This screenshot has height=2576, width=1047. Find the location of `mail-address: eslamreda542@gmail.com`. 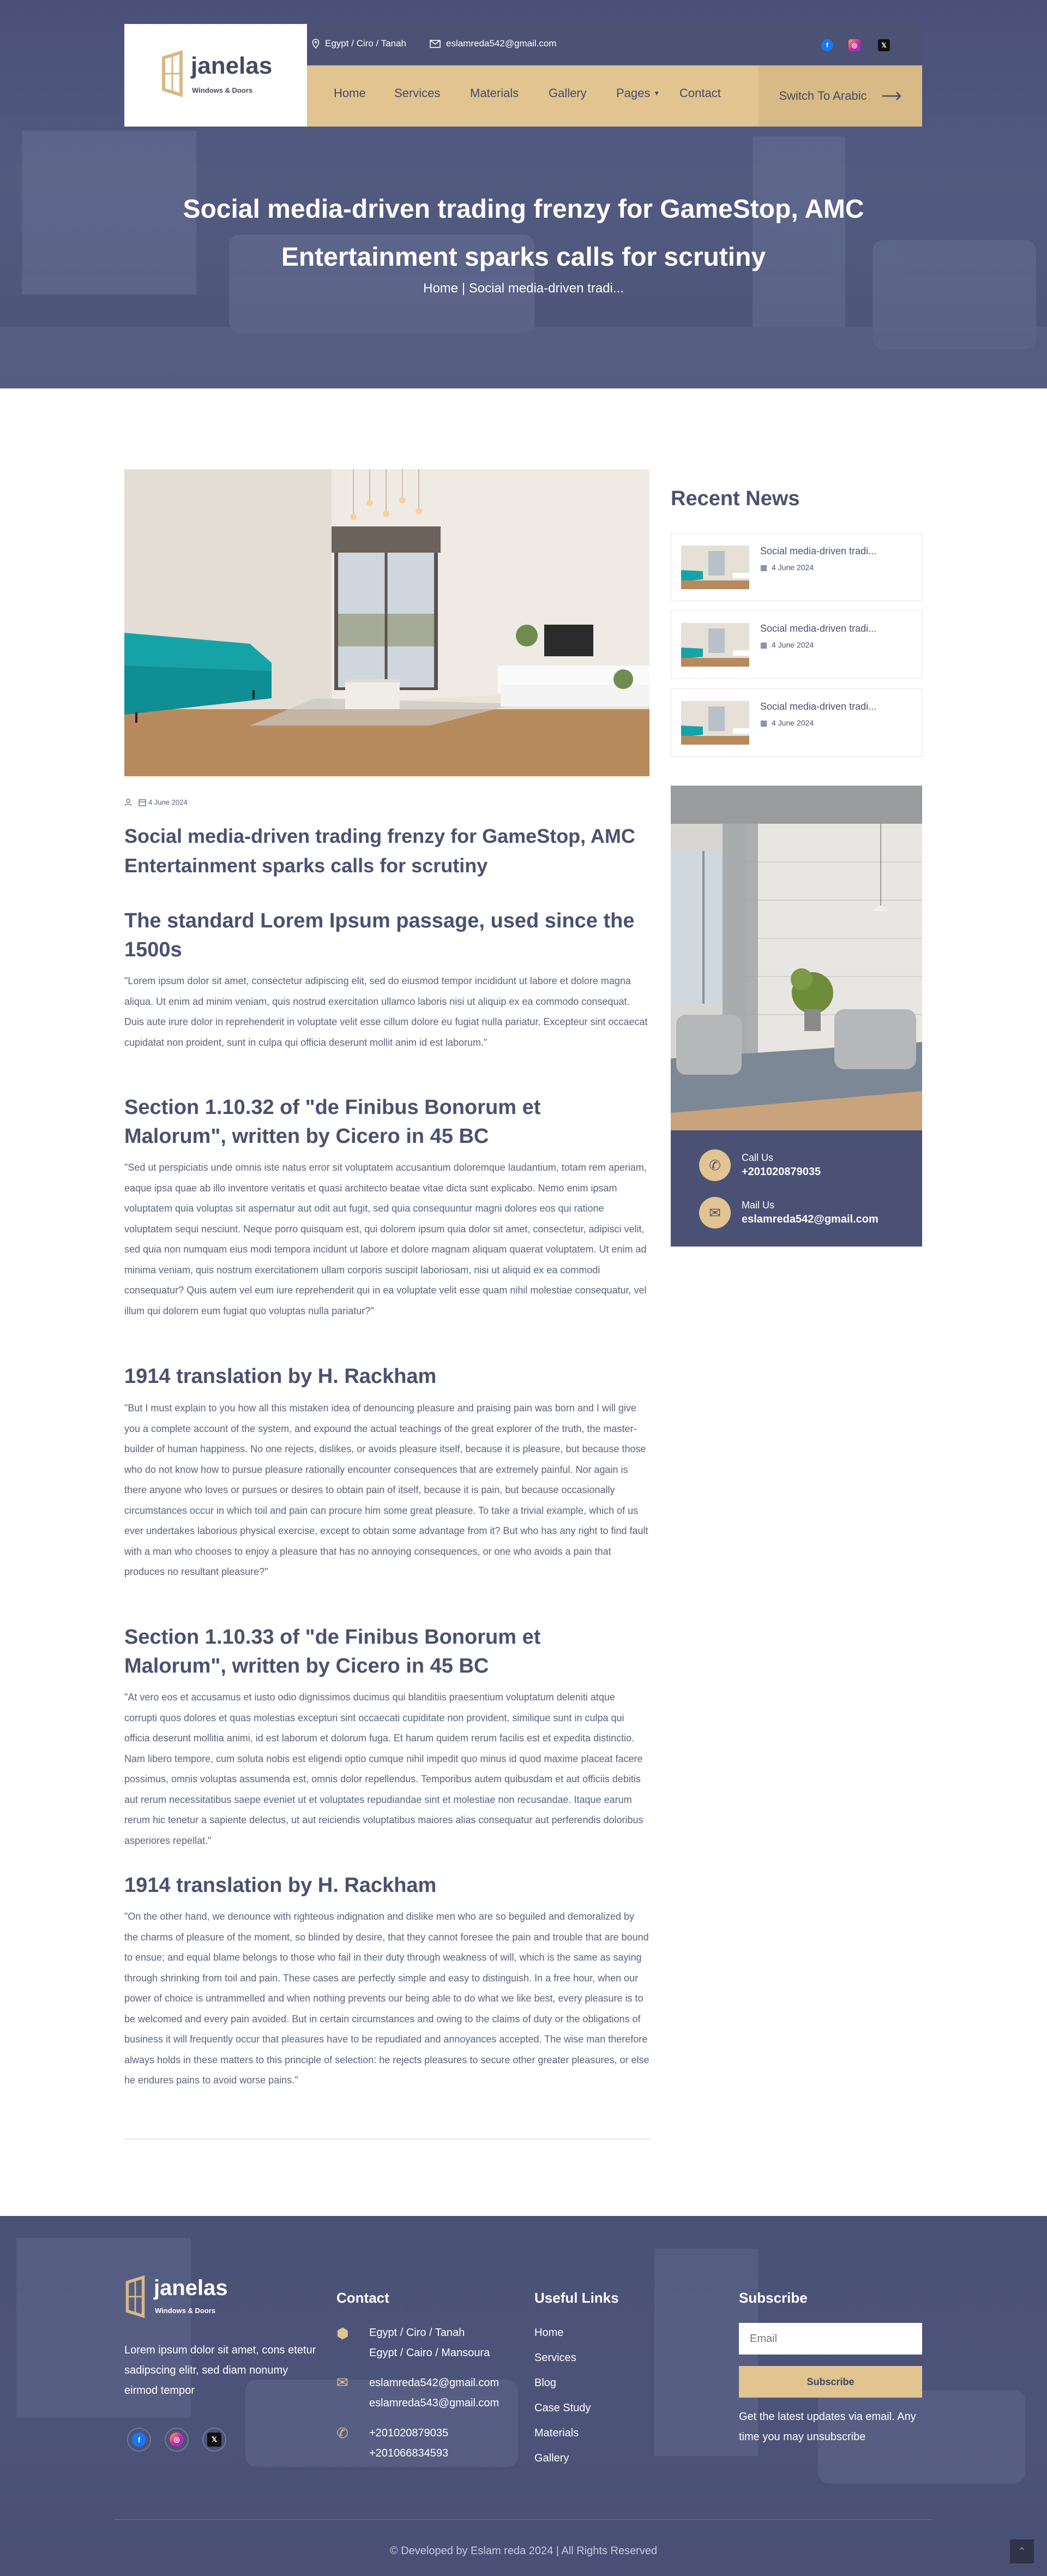

mail-address: eslamreda542@gmail.com is located at coordinates (810, 1219).